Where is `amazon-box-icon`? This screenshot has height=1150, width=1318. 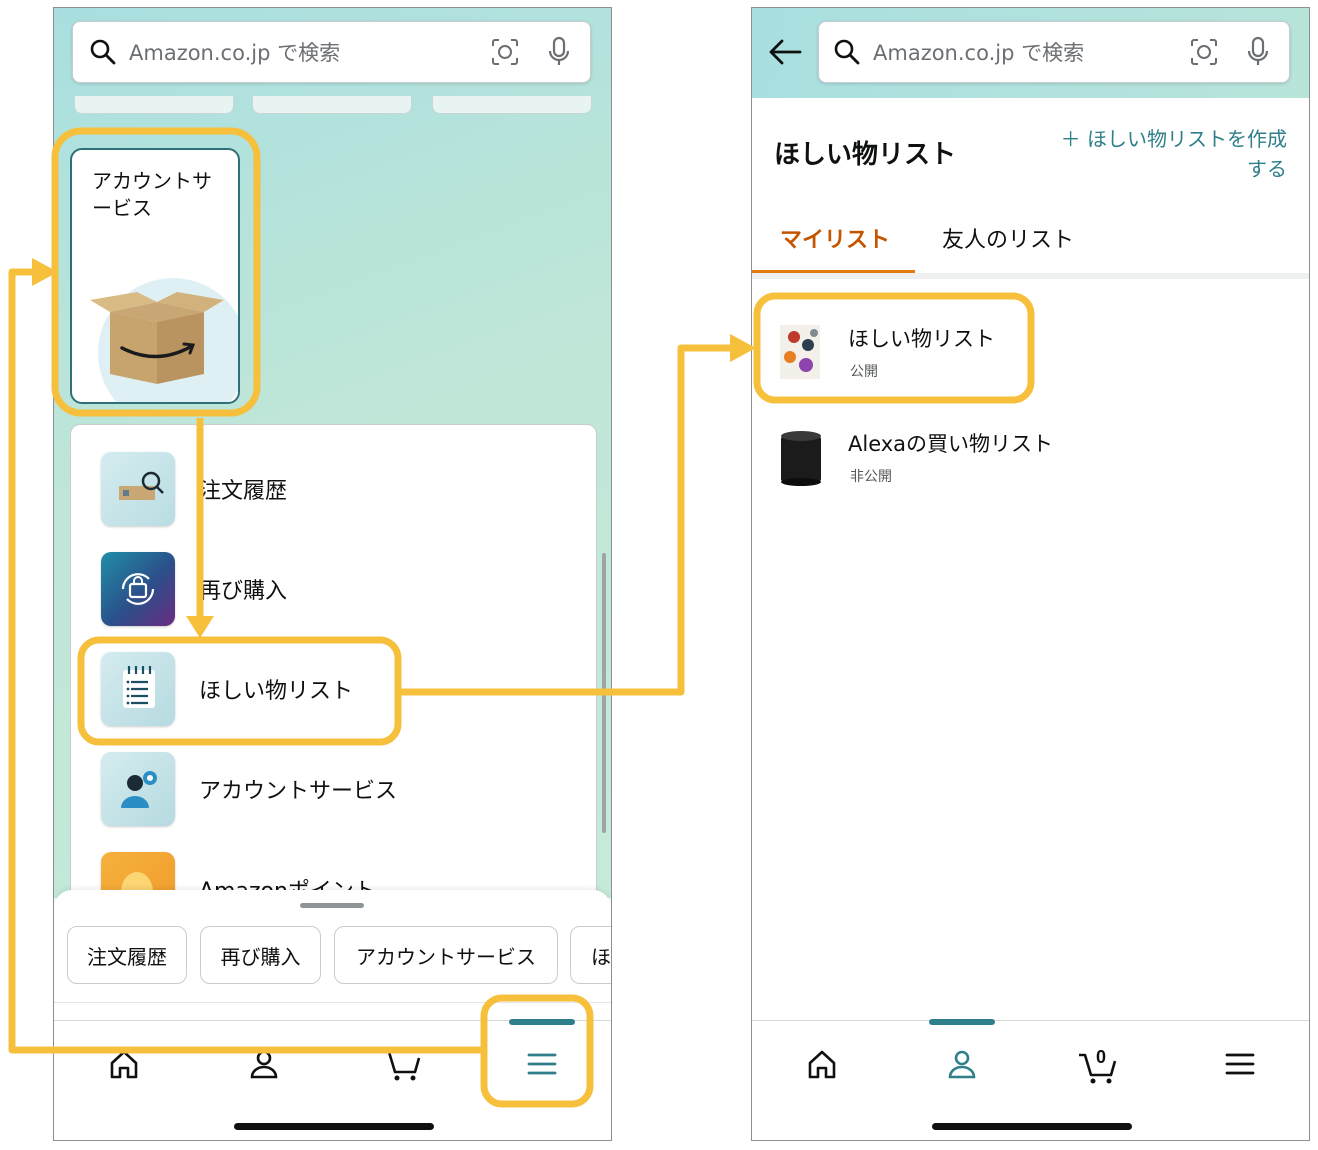
amazon-box-icon is located at coordinates (157, 338).